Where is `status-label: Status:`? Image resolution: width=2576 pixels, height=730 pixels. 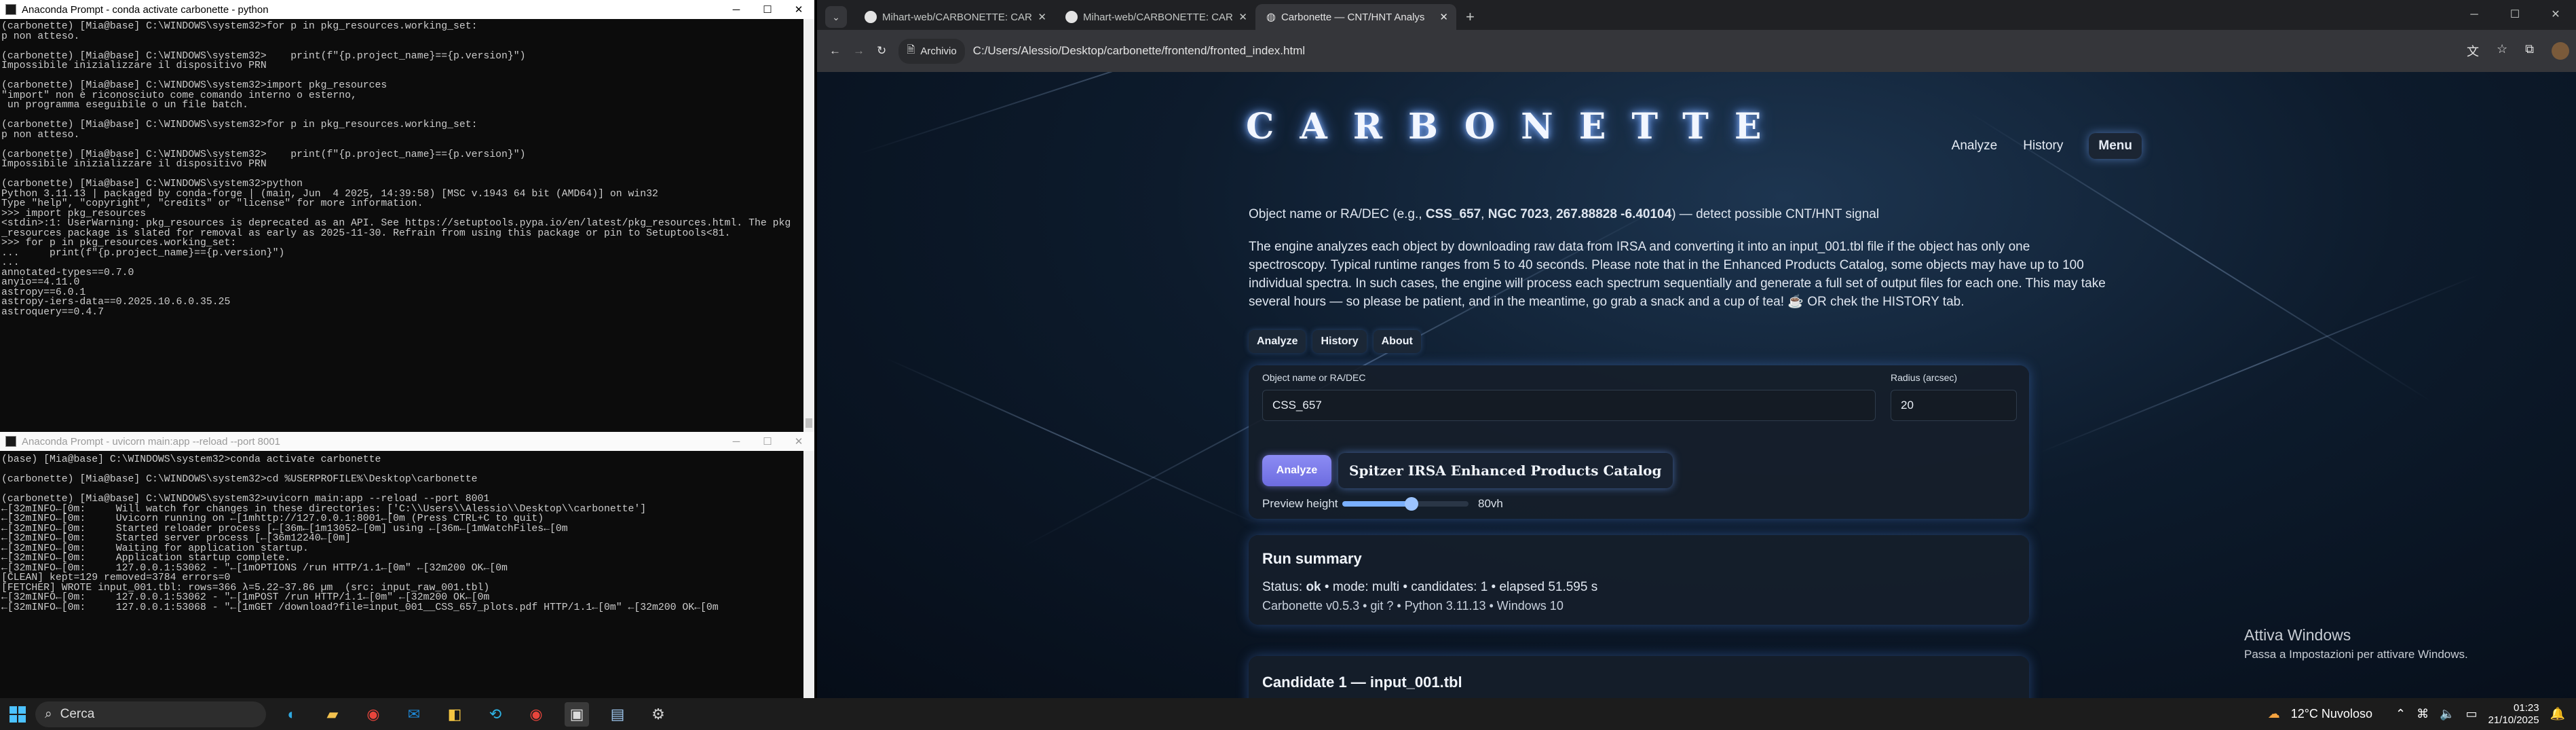 status-label: Status: is located at coordinates (1282, 587).